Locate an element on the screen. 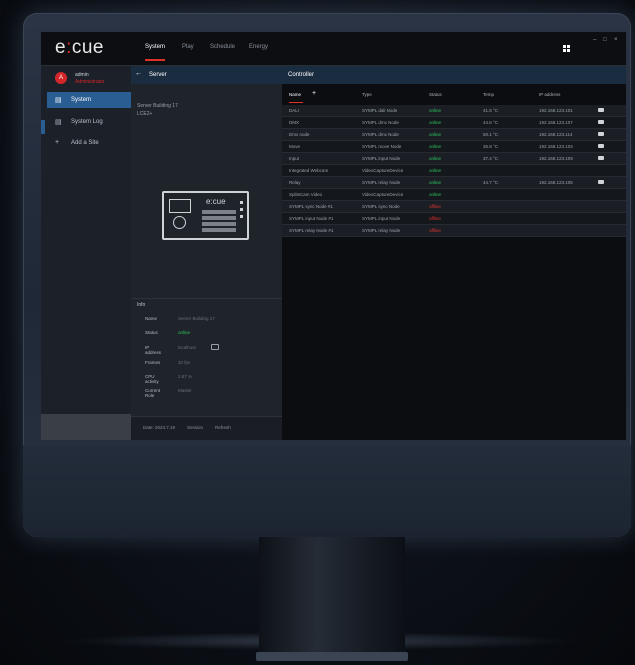  selection-marker is located at coordinates (43, 127).